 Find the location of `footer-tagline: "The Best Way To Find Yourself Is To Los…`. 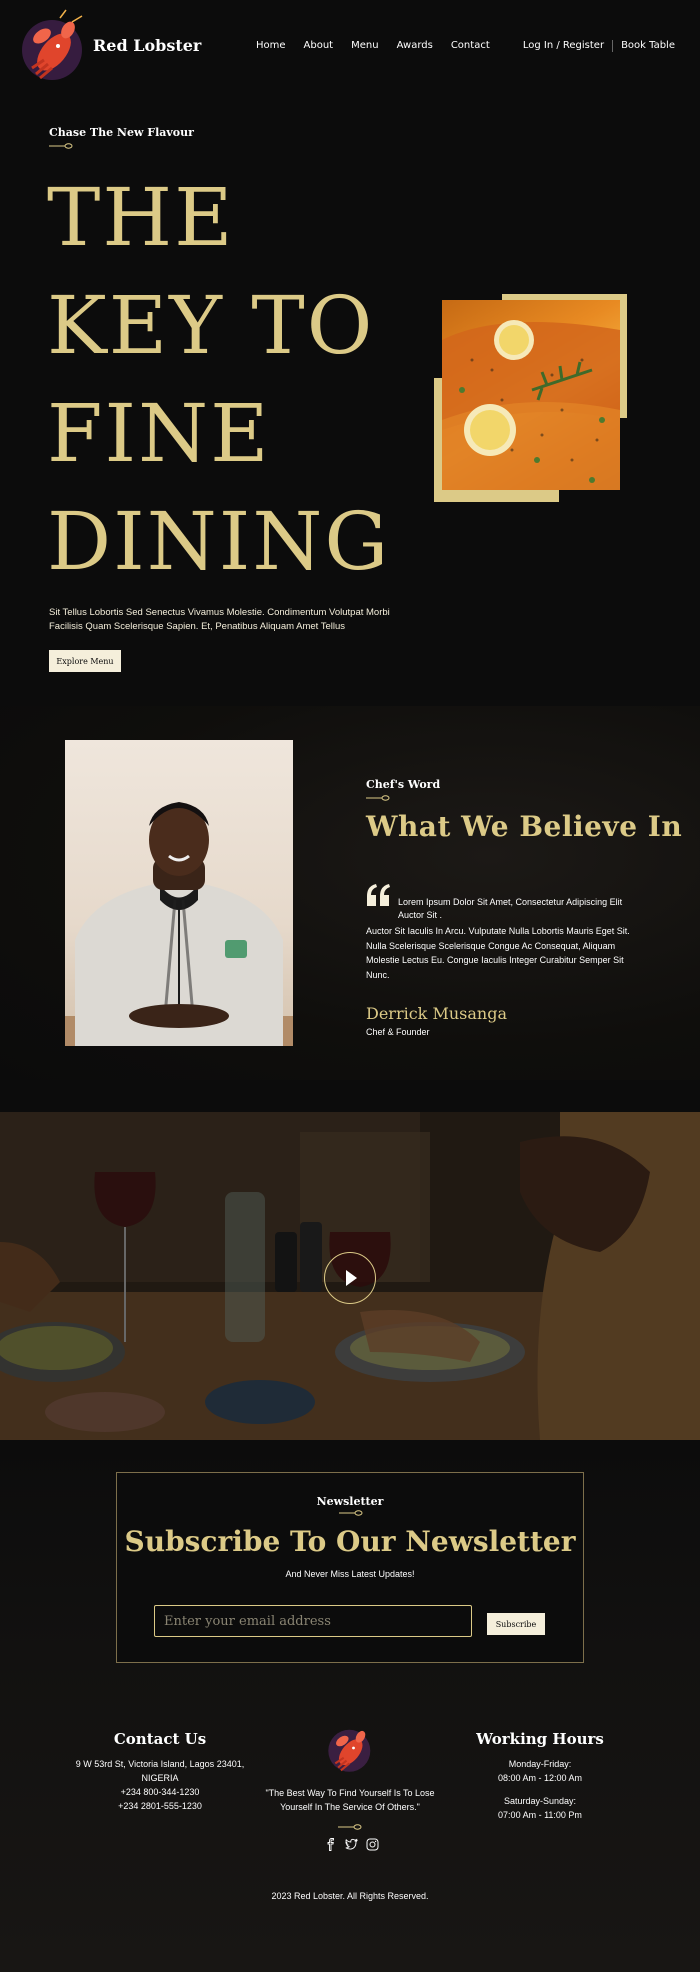

footer-tagline: "The Best Way To Find Yourself Is To Los… is located at coordinates (350, 1800).